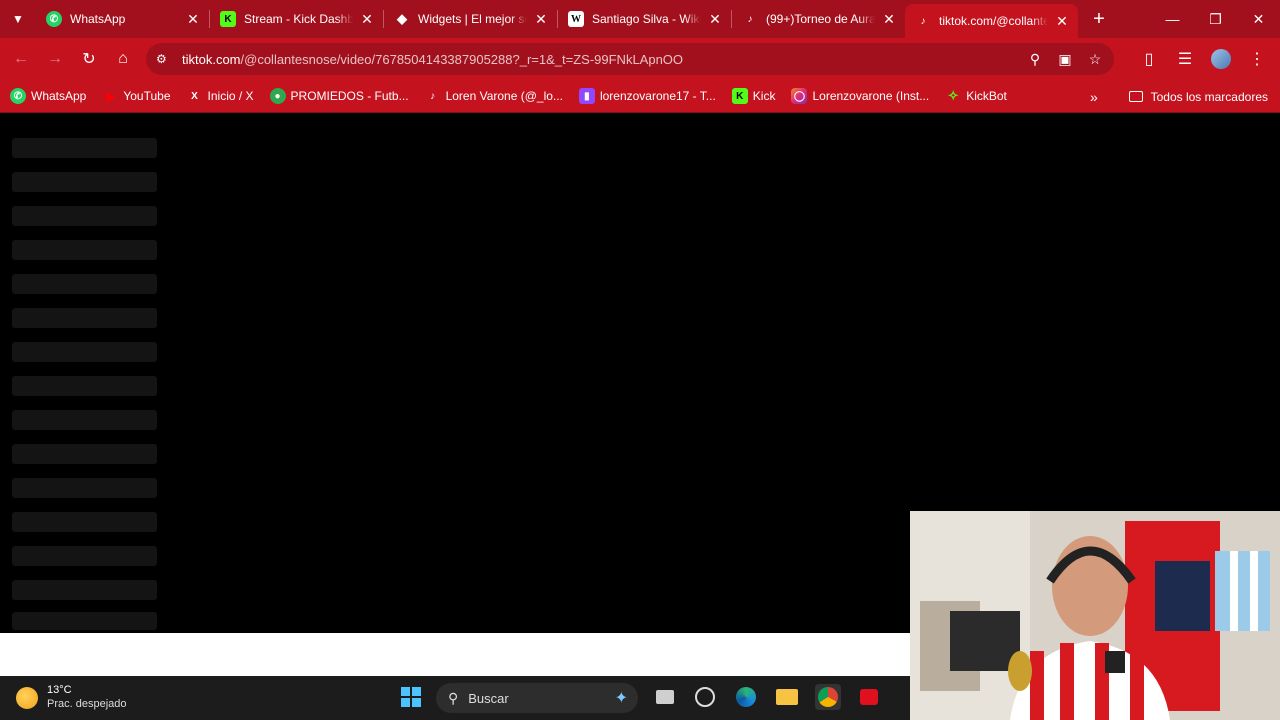 This screenshot has height=720, width=1280. I want to click on omnibox-actions: ⚲ ▣ ☆, so click(1065, 59).